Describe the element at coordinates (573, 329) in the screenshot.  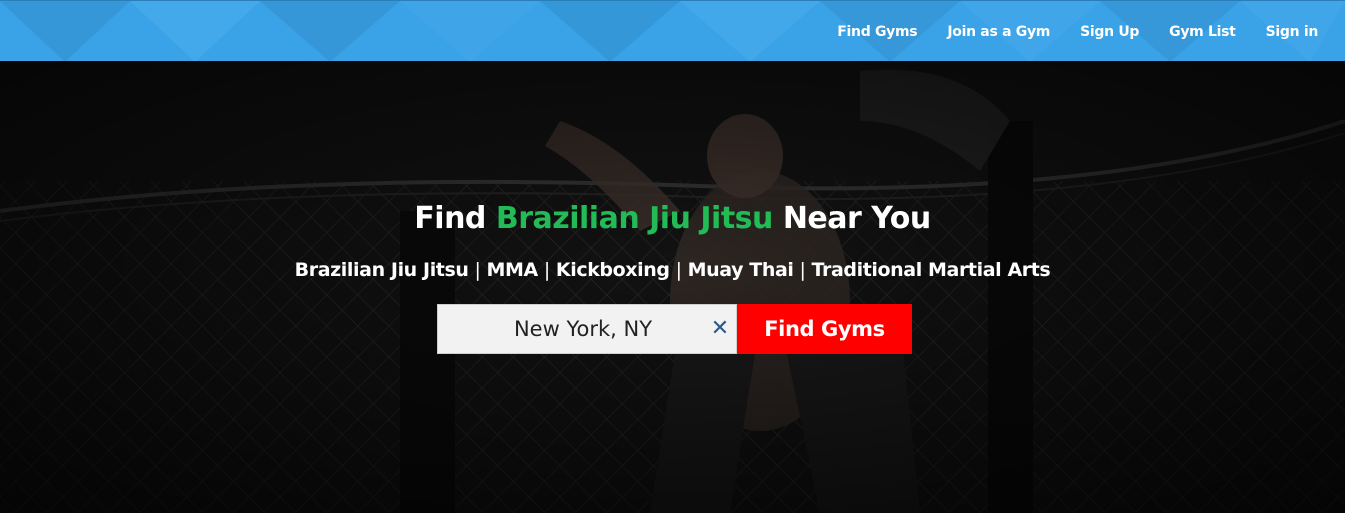
I see `location-input` at that location.